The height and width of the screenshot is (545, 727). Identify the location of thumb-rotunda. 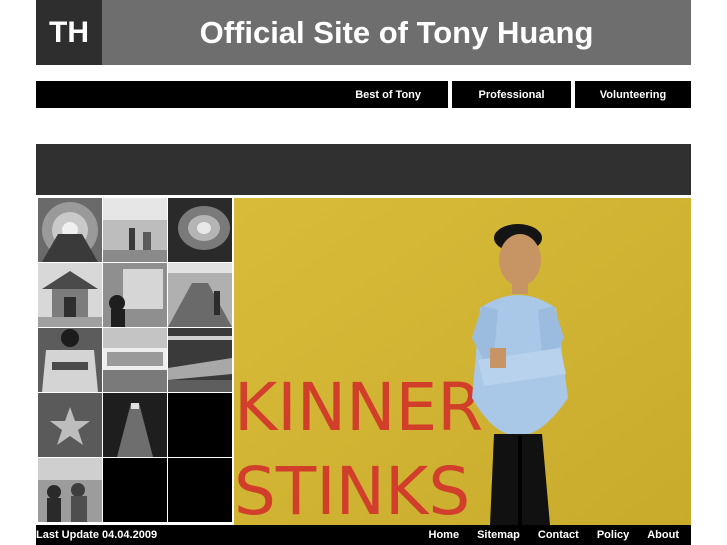
(70, 230).